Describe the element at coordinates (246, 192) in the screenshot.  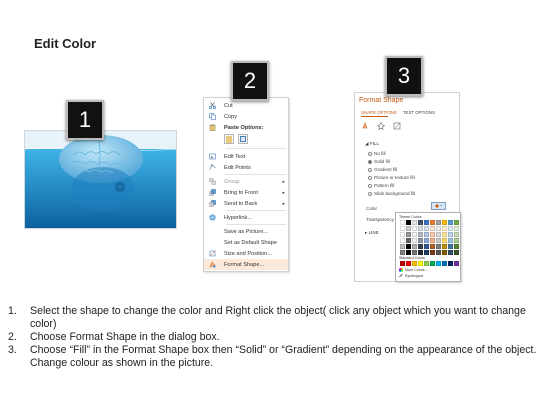
I see `menu-item-bring-to-front: Bring to Front ▸` at that location.